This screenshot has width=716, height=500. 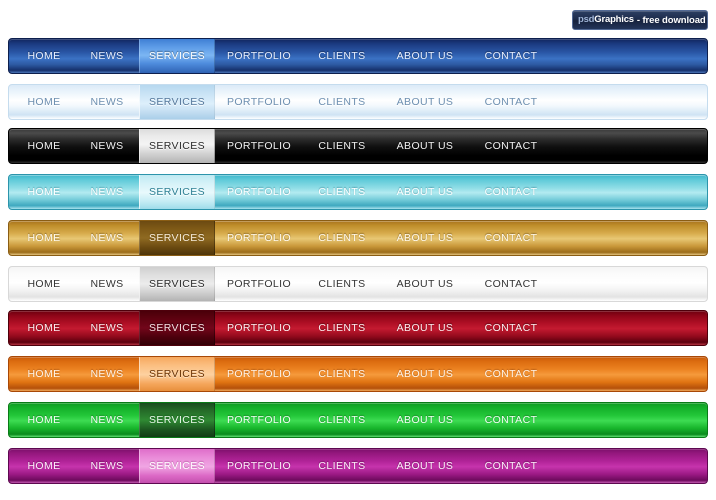 What do you see at coordinates (511, 374) in the screenshot?
I see `navitem-contact-orange: CONTACT` at bounding box center [511, 374].